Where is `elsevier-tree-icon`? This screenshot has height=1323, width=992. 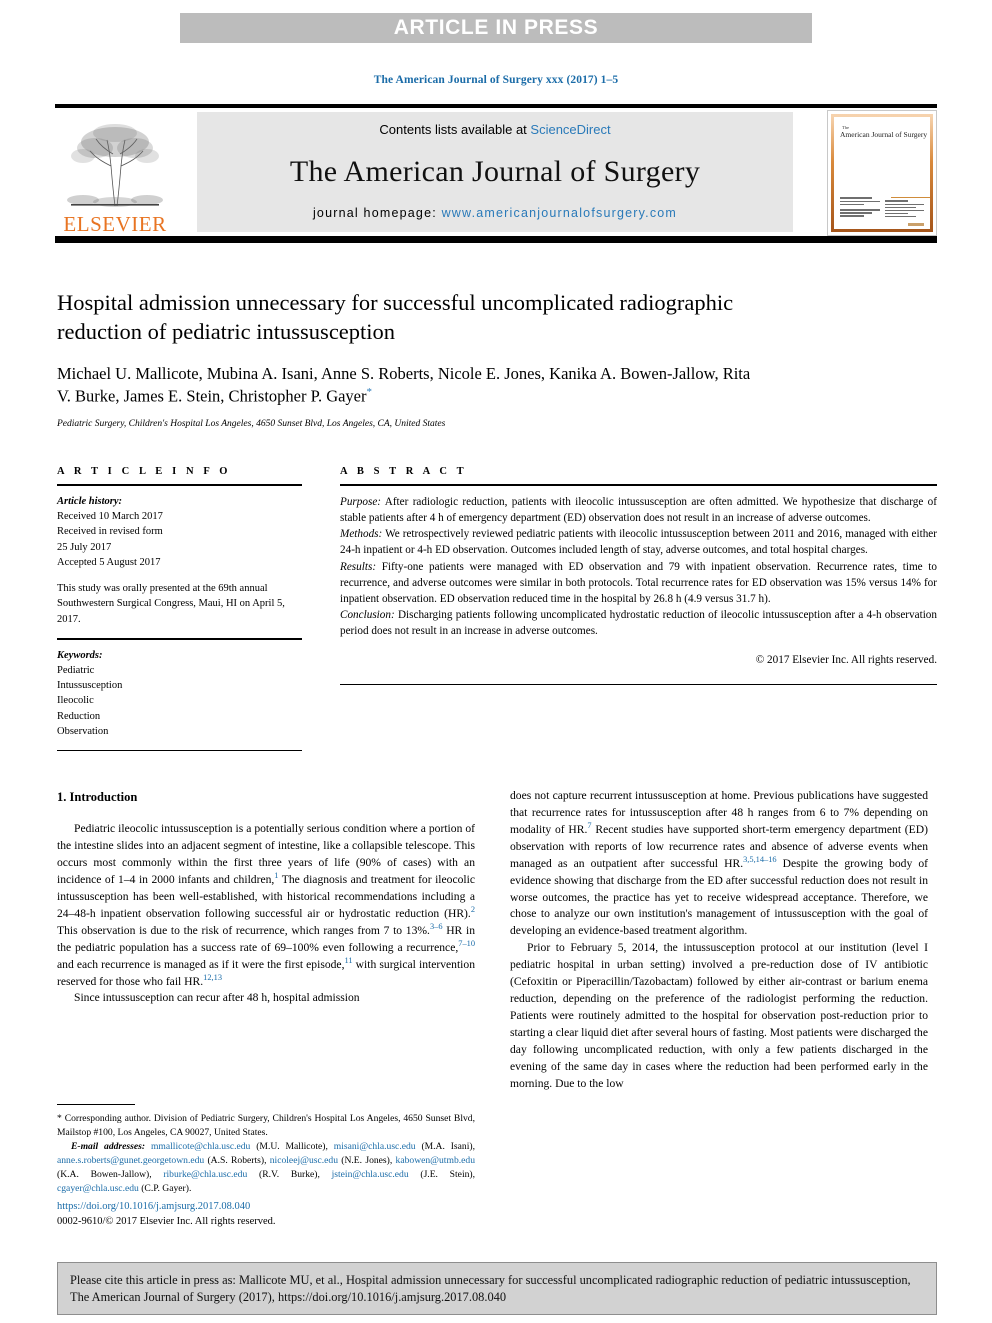
elsevier-tree-icon is located at coordinates (115, 166).